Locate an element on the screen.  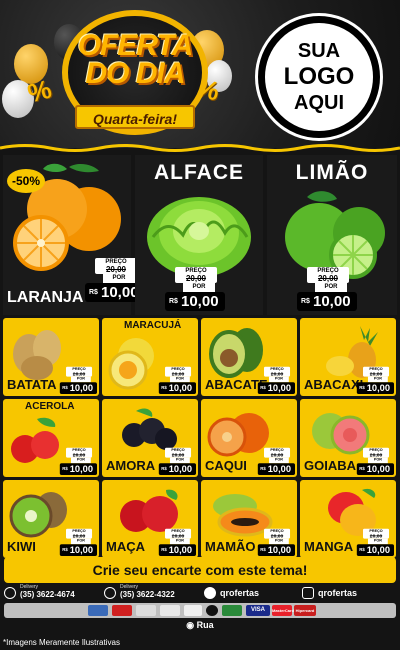
hipercard-card: Hipercard is located at coordinates (305, 610).